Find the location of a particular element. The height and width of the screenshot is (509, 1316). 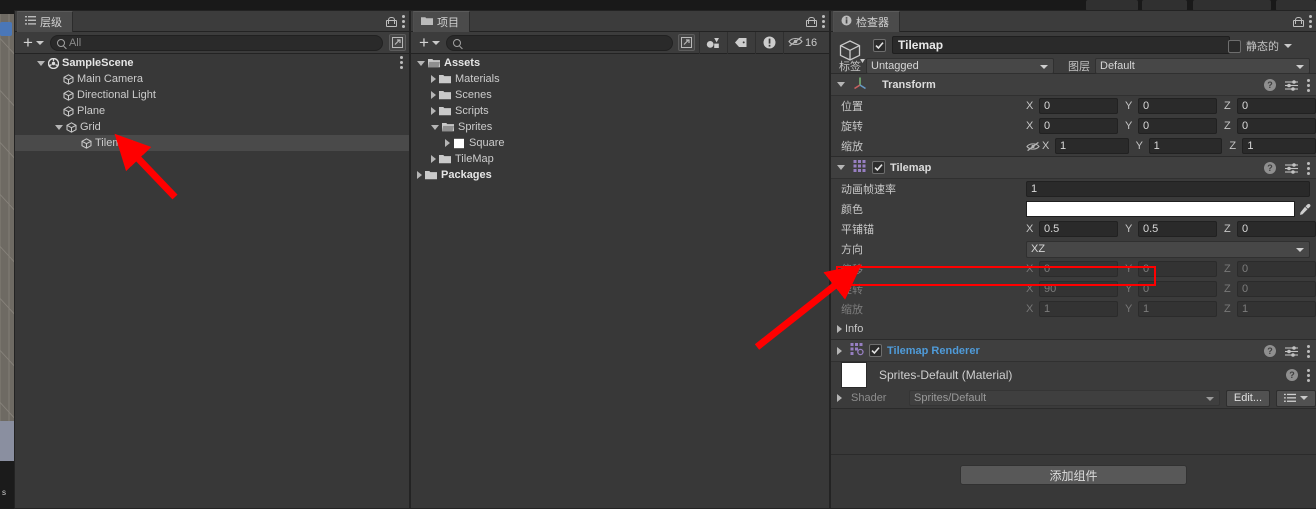

project-item-tilemap: TileMap is located at coordinates (620, 159).